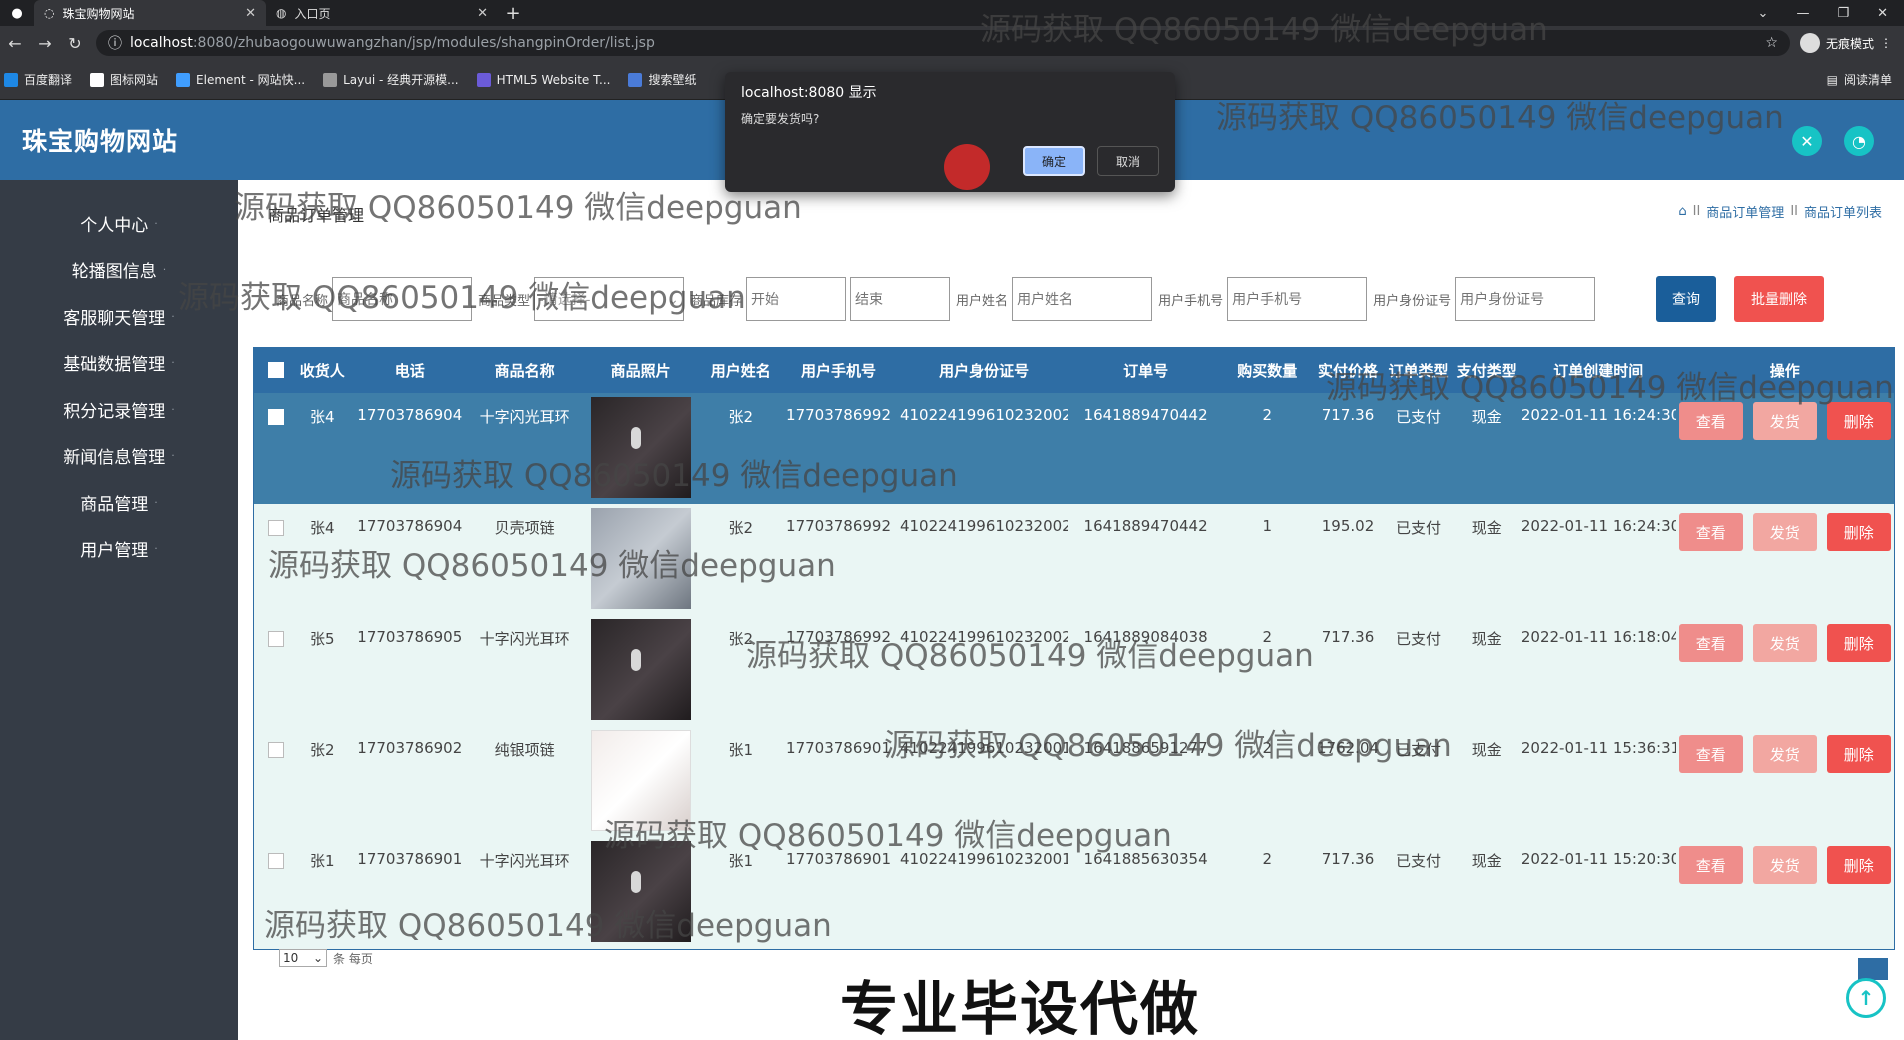  Describe the element at coordinates (1866, 998) in the screenshot. I see `back-to-top-icon: ↑` at that location.